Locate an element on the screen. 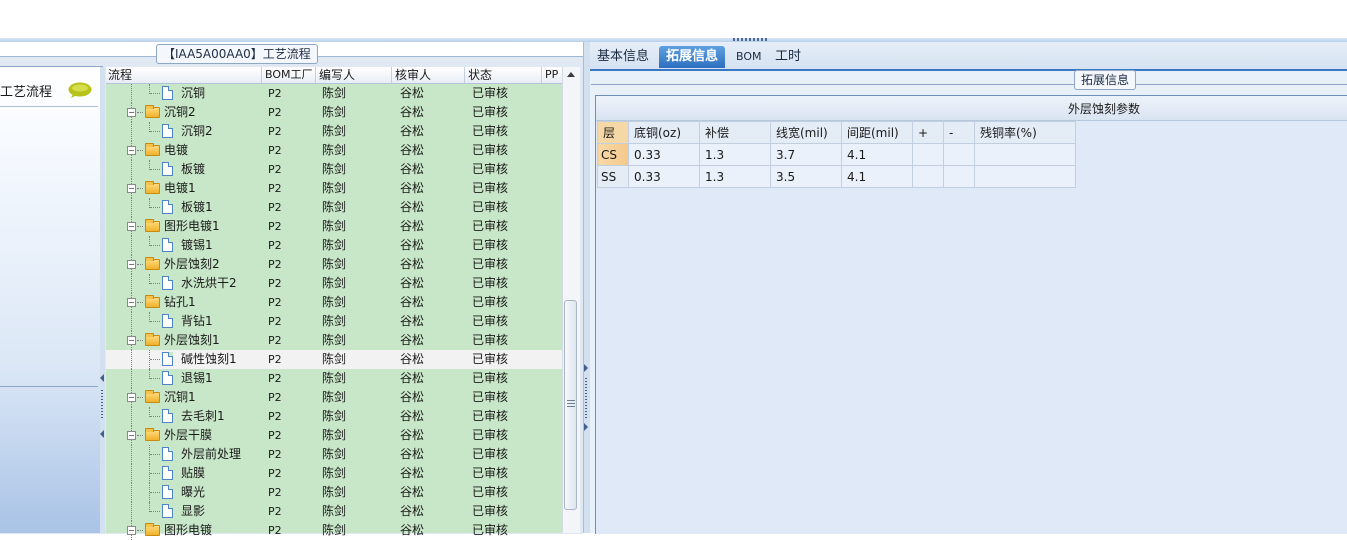 This screenshot has width=1347, height=540. tree-row: 板镀1 P2 陈剑 谷松 已审核 is located at coordinates (334, 207).